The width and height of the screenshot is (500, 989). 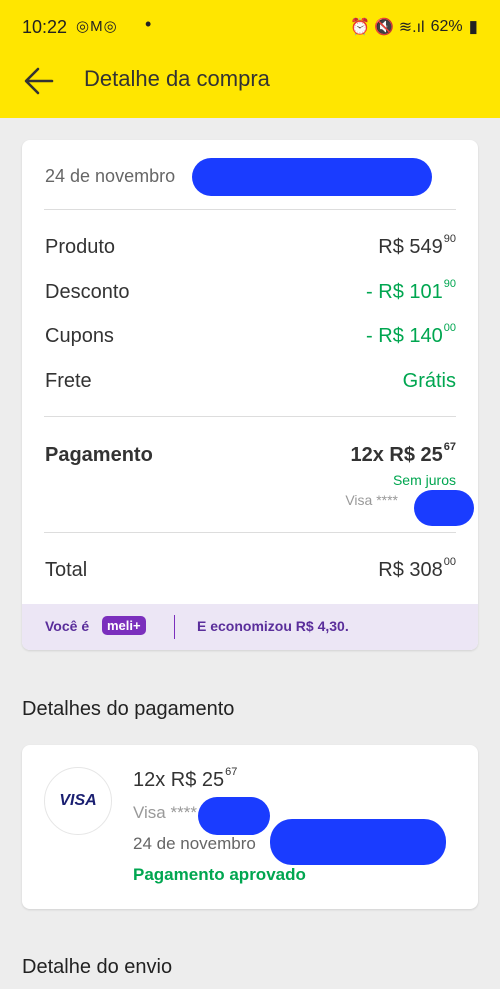 What do you see at coordinates (97, 26) in the screenshot?
I see `notification-icons: ◎M◎` at bounding box center [97, 26].